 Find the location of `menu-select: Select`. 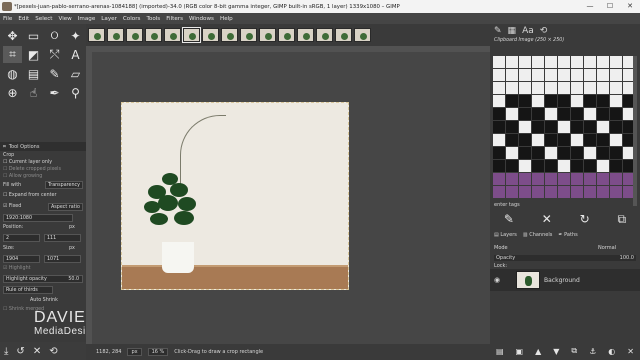

menu-select: Select is located at coordinates (43, 19).